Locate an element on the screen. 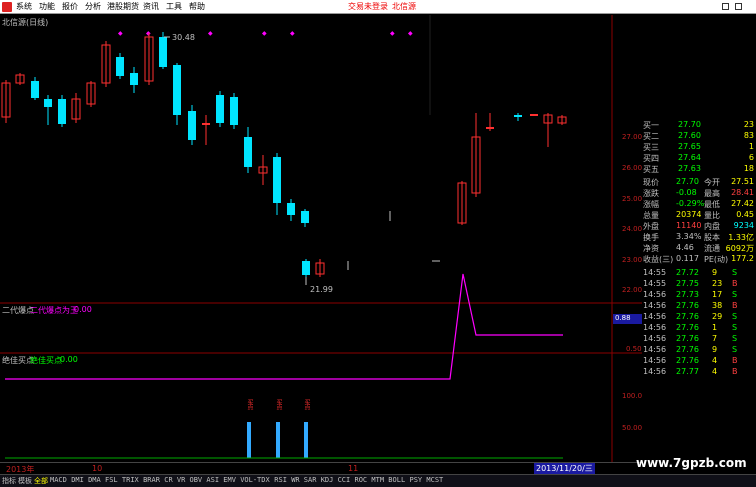  date-label: 10 is located at coordinates (97, 468).